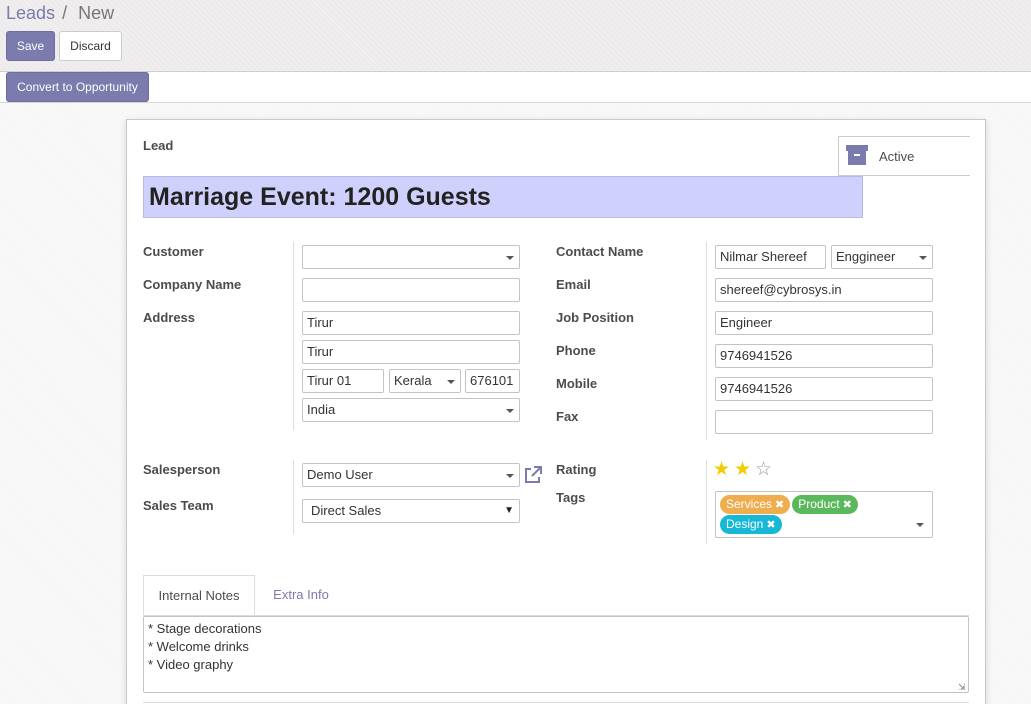 This screenshot has width=1031, height=704. Describe the element at coordinates (515, 36) in the screenshot. I see `control-panel: Leads / New Save Discard` at that location.